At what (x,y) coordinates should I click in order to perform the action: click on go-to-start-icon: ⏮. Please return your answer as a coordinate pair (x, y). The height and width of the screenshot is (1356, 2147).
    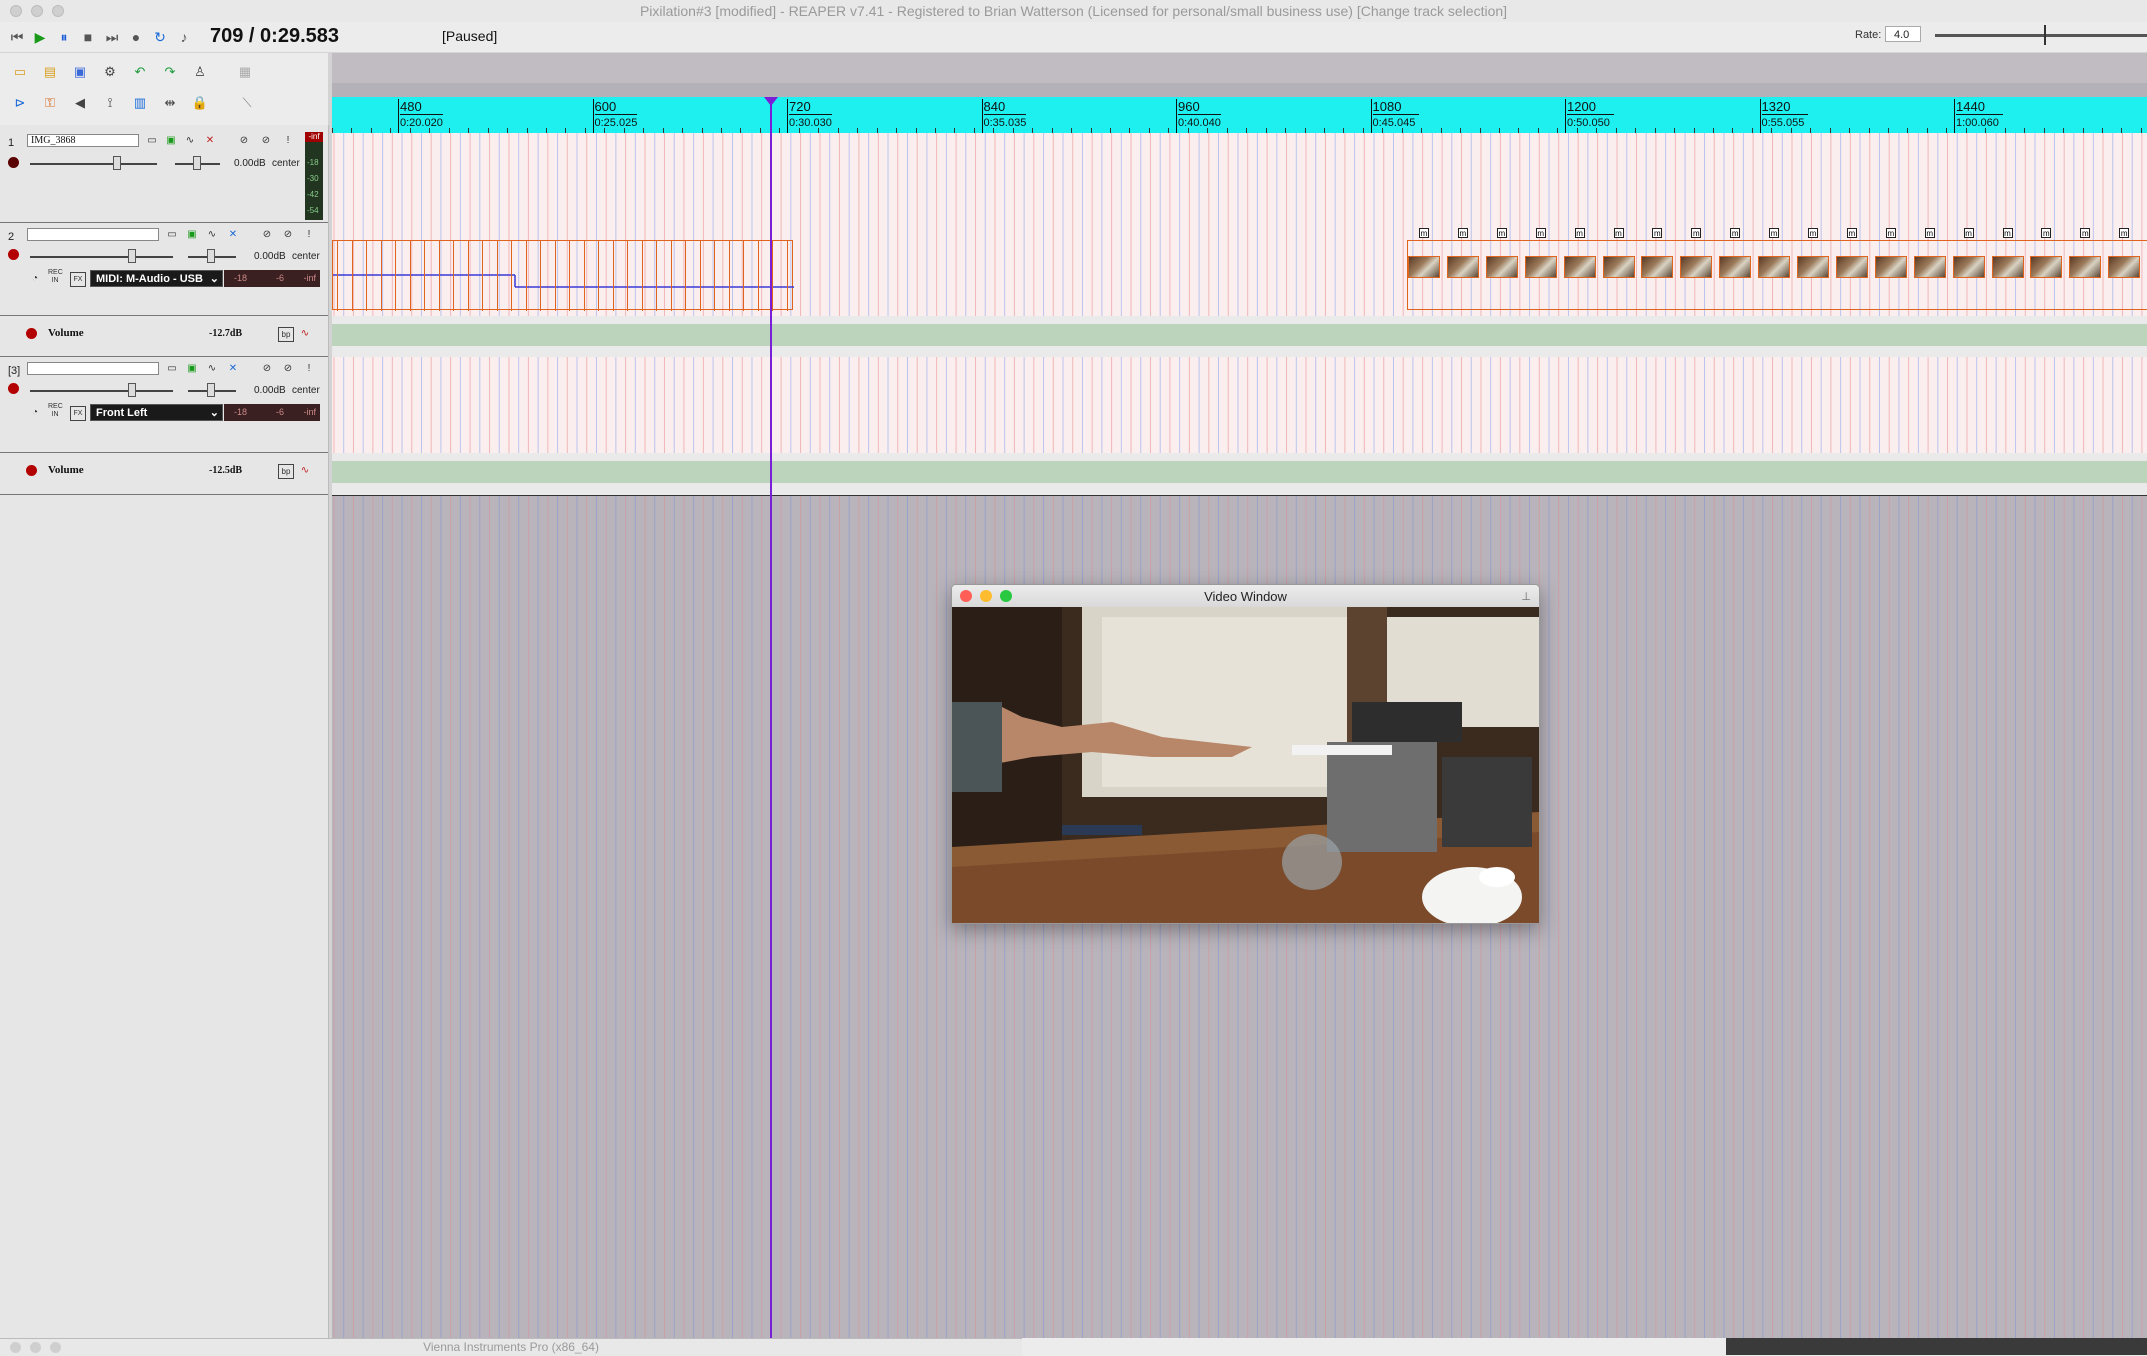
    Looking at the image, I should click on (17, 37).